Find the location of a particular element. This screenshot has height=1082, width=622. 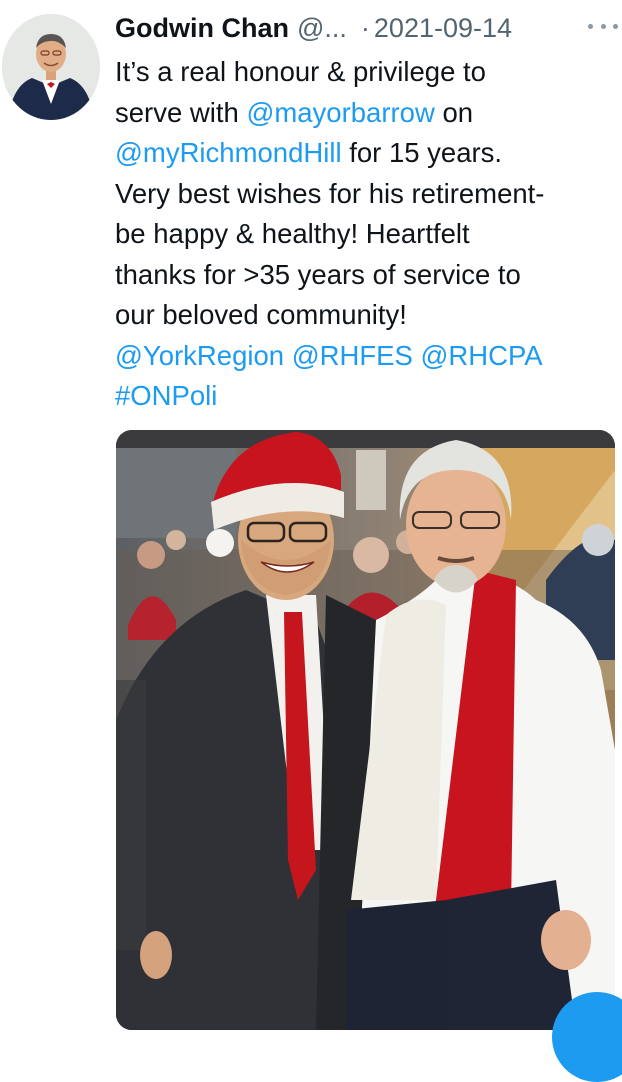

tweet-text-line: thanks for >35 years of service to is located at coordinates (367, 275).